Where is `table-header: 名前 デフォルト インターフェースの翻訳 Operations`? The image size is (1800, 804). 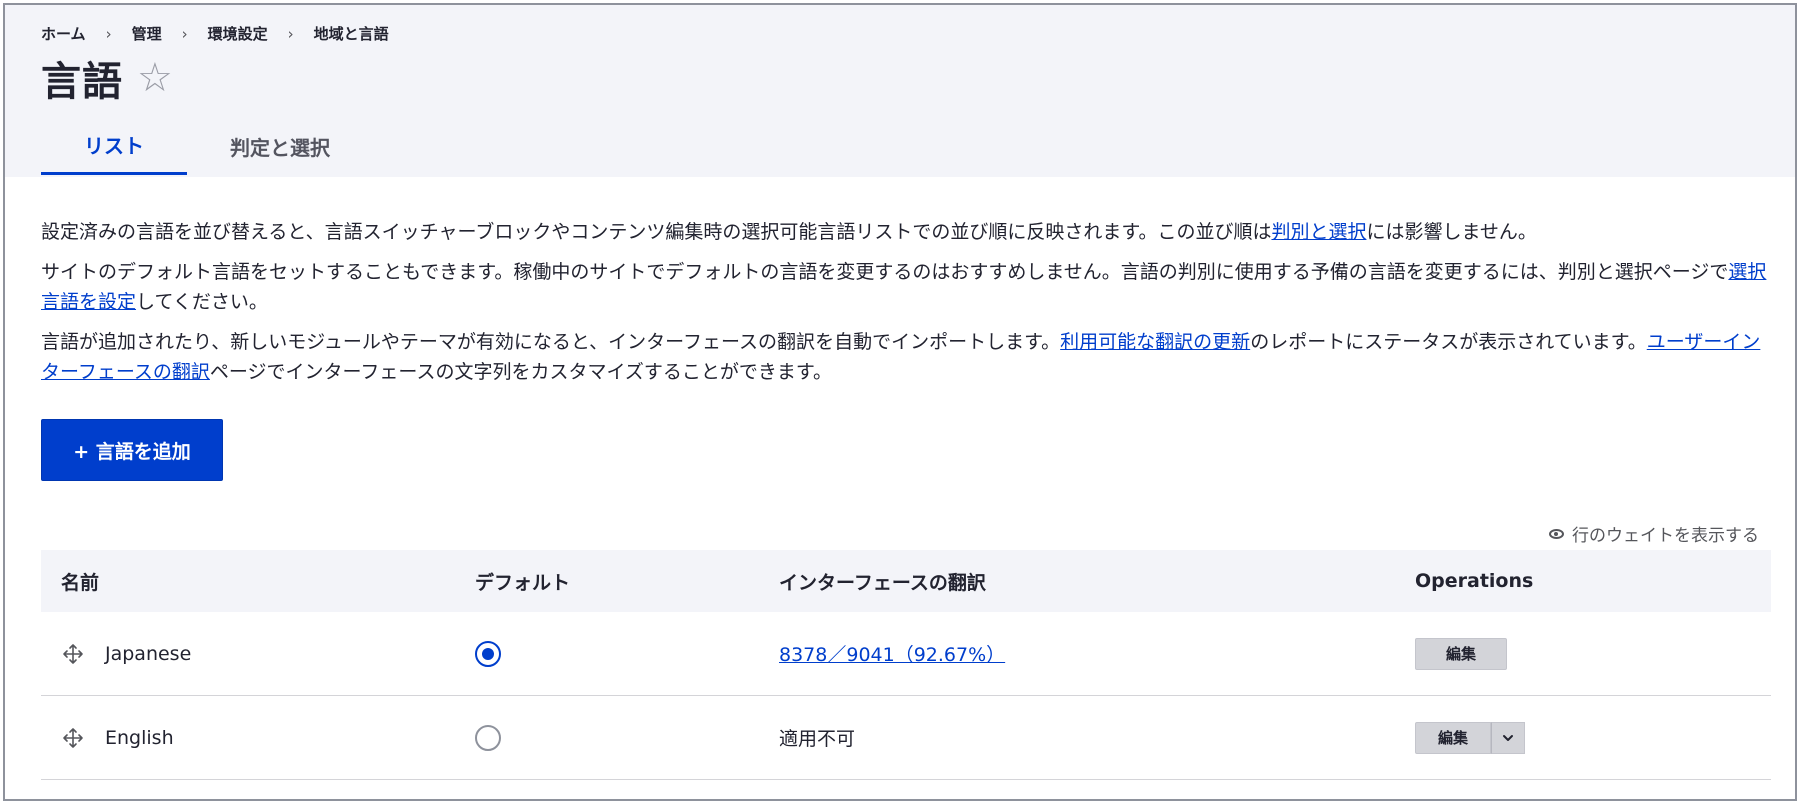
table-header: 名前 デフォルト インターフェースの翻訳 Operations is located at coordinates (906, 581).